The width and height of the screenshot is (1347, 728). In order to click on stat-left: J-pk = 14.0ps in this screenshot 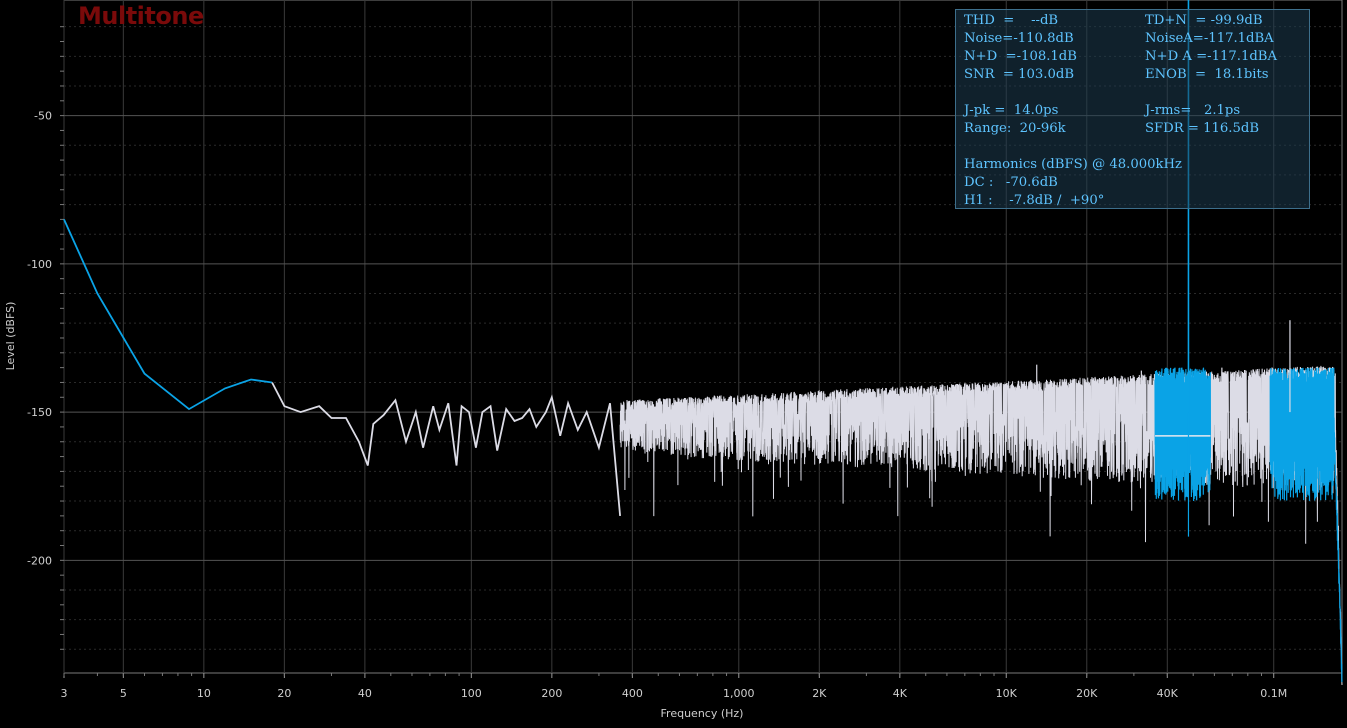, I will do `click(1011, 110)`.